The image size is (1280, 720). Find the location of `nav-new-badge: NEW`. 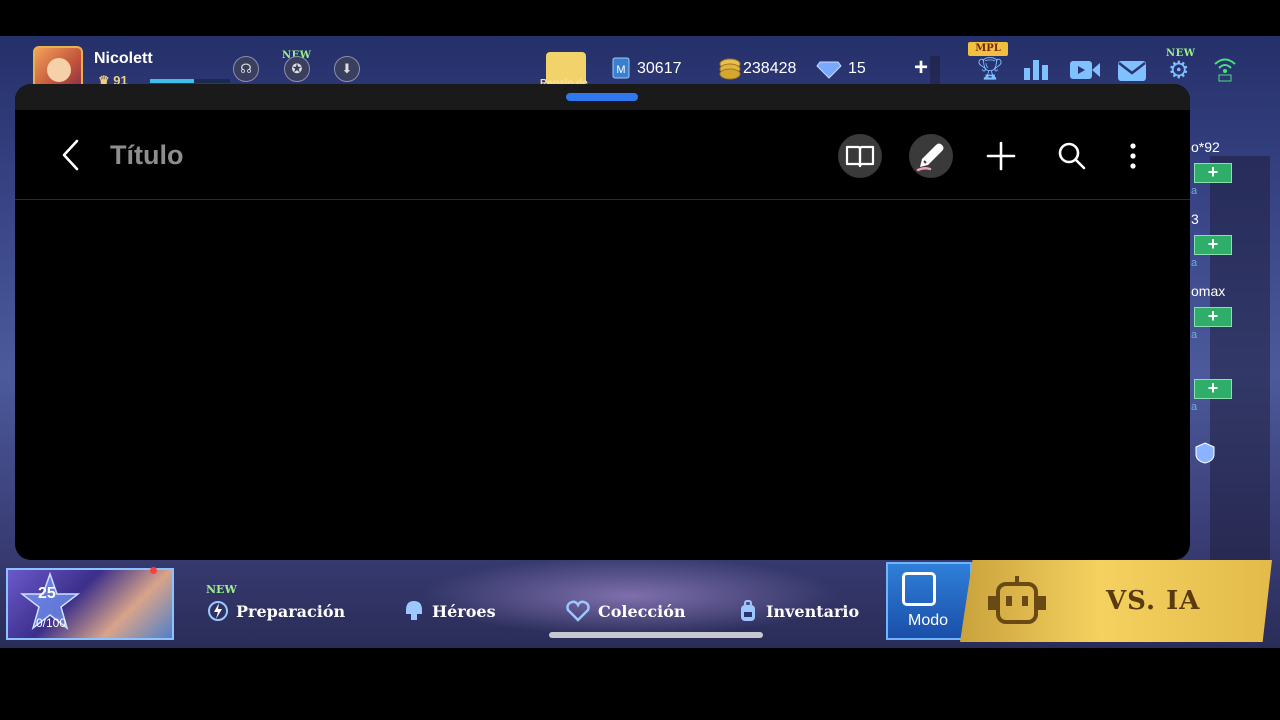

nav-new-badge: NEW is located at coordinates (221, 589).